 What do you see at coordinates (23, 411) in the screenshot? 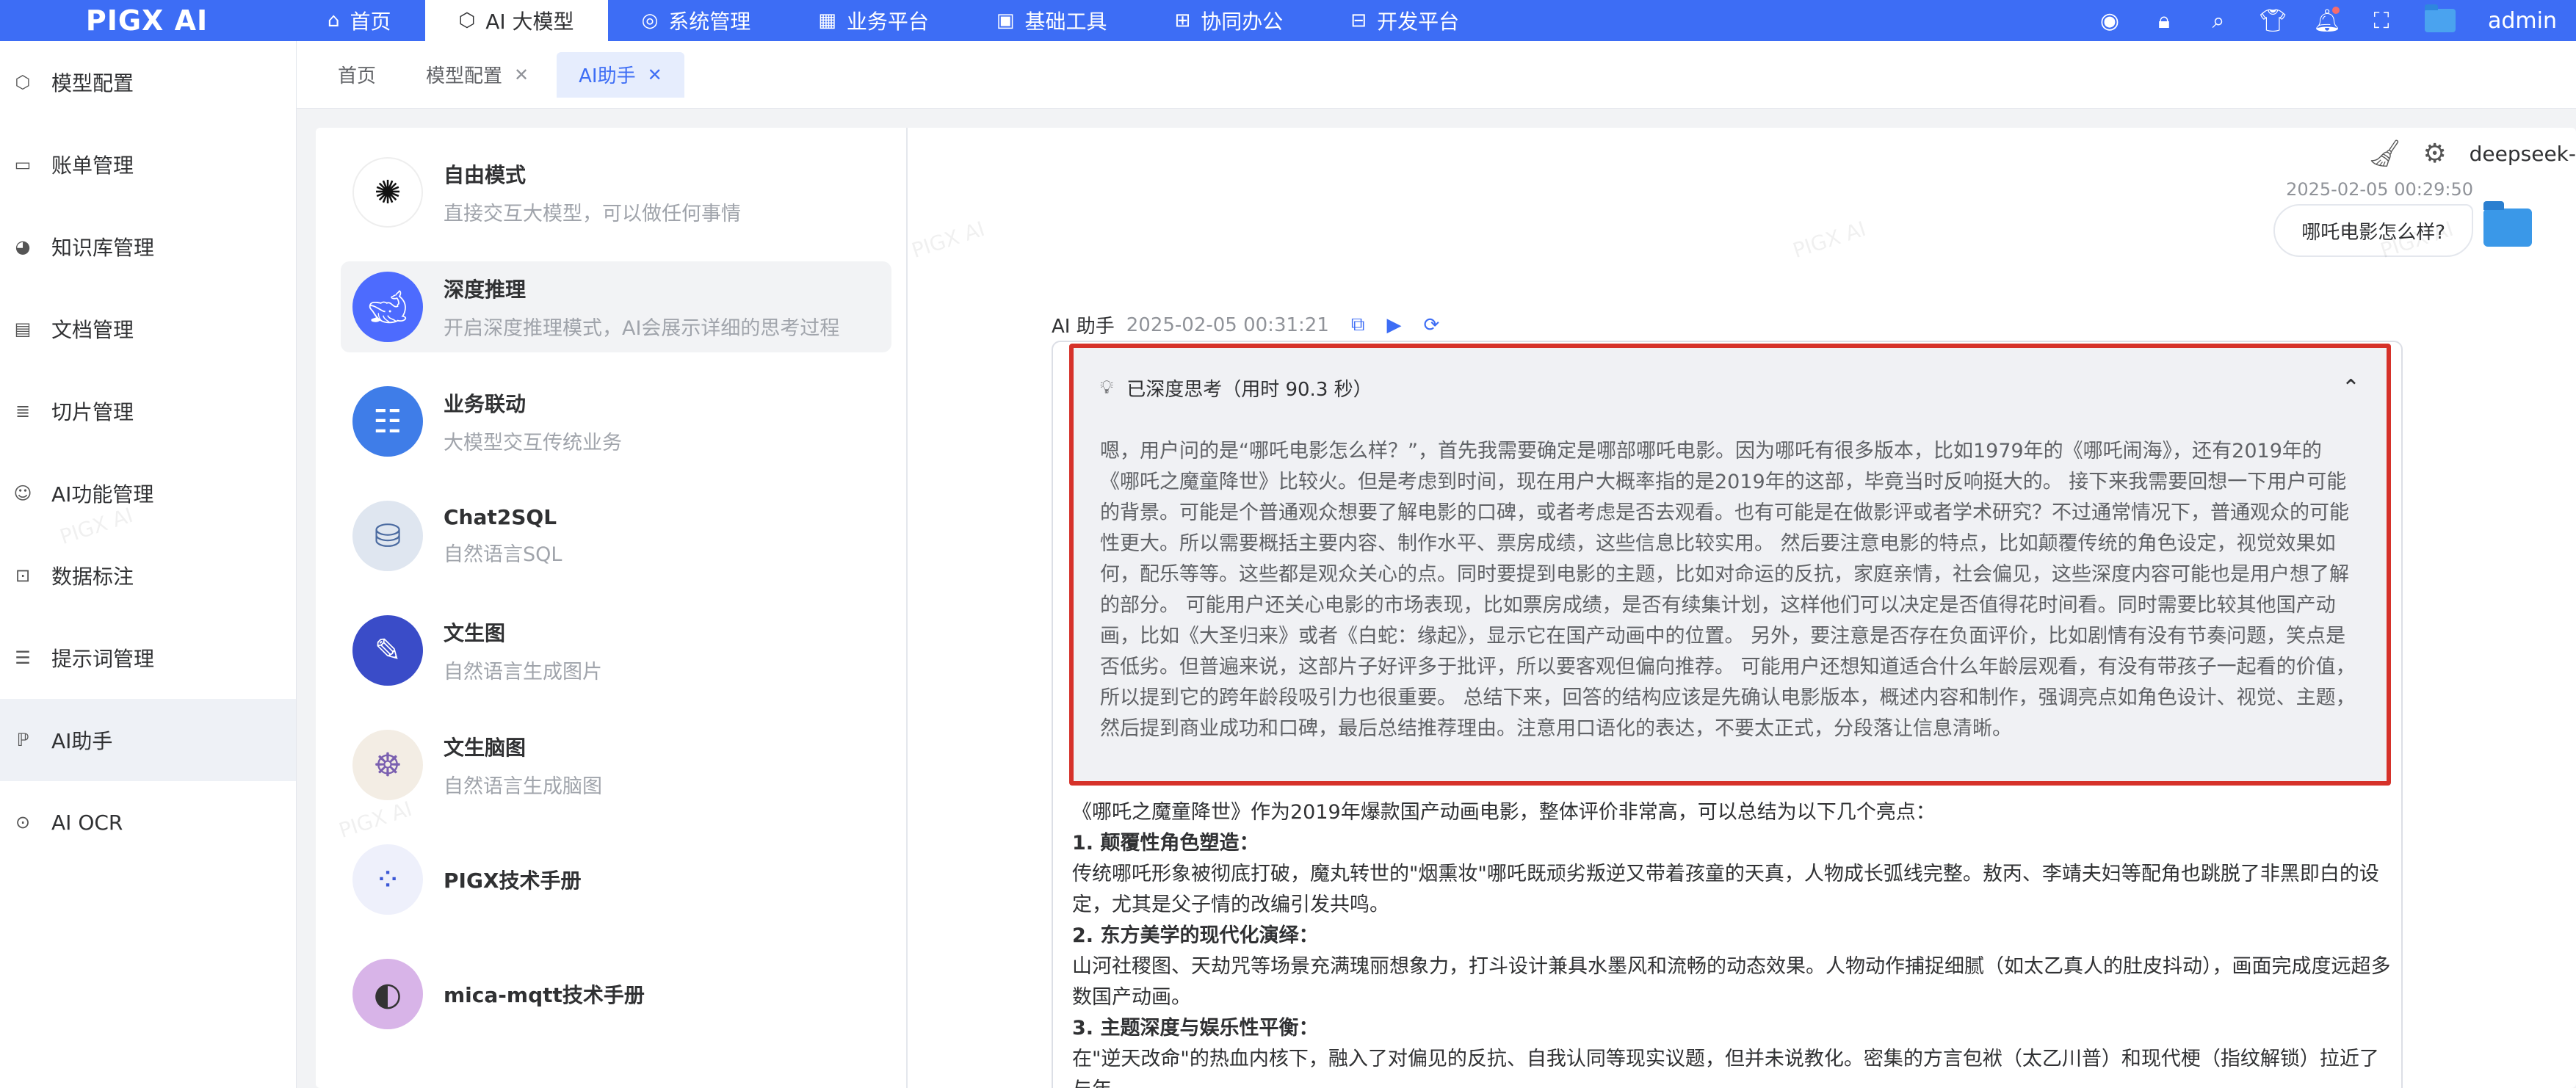
I see `slice-icon: ≣` at bounding box center [23, 411].